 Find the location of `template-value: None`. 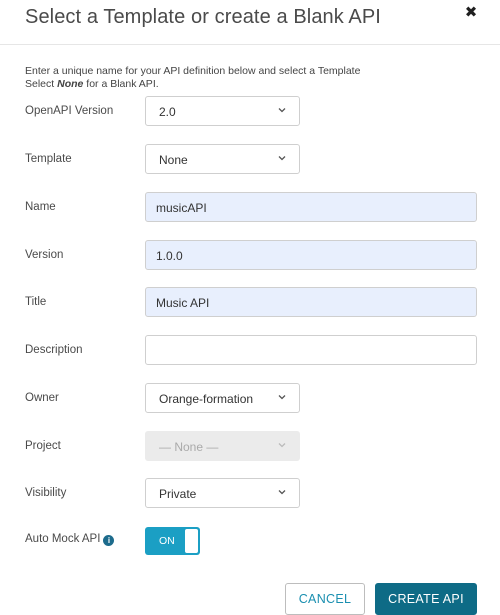

template-value: None is located at coordinates (173, 160).